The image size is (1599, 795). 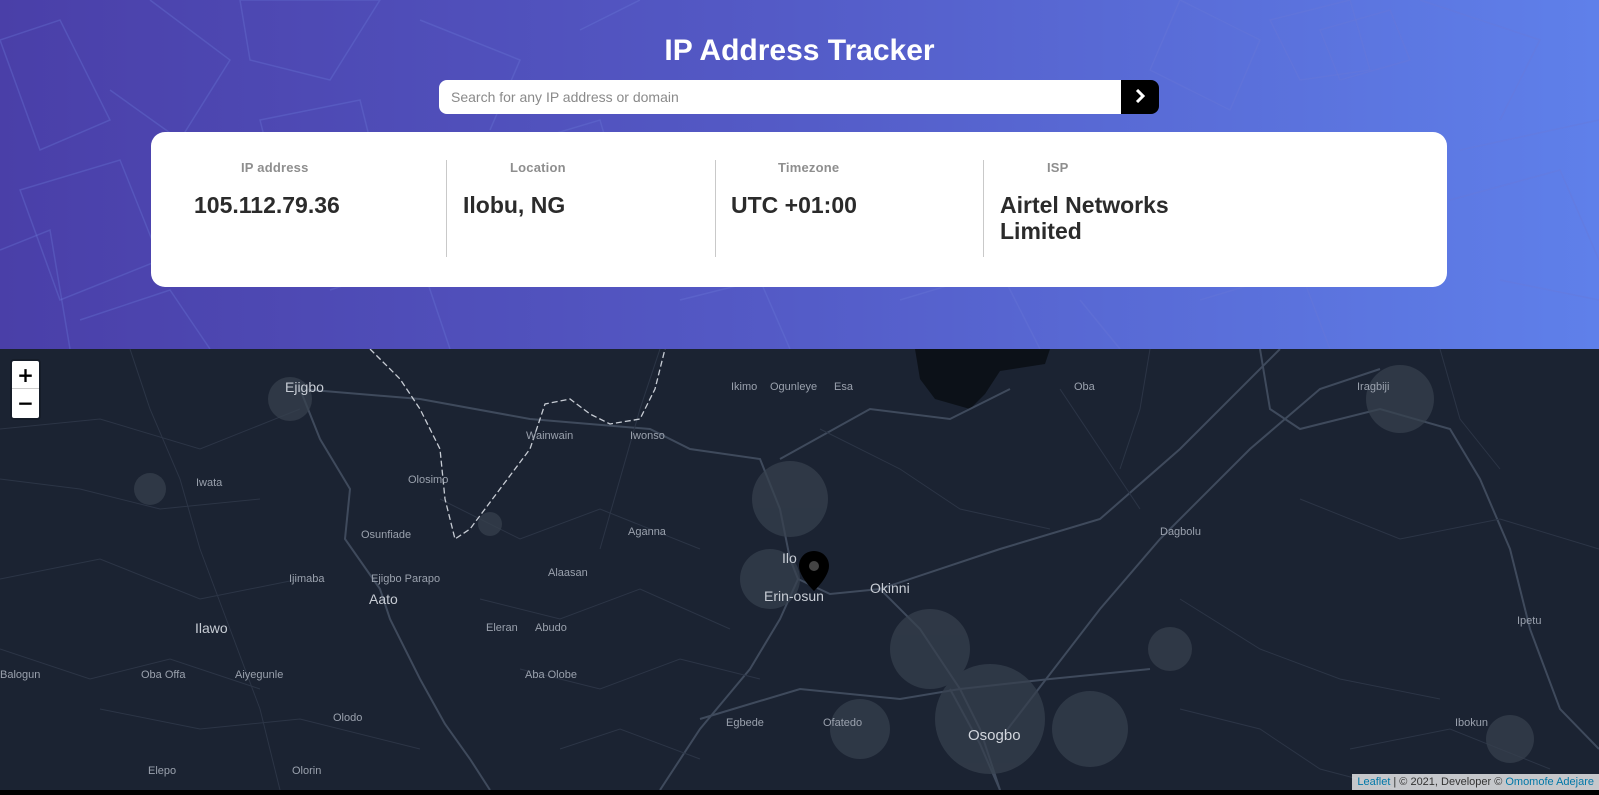 I want to click on map-label: Iwata, so click(x=209, y=483).